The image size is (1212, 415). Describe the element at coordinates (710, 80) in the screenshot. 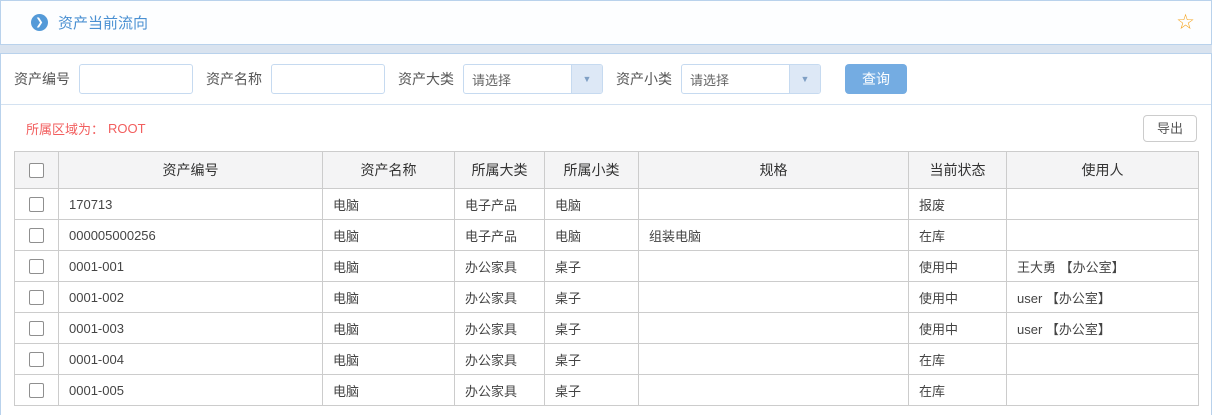

I see `subcategory-selected-value: 请选择` at that location.